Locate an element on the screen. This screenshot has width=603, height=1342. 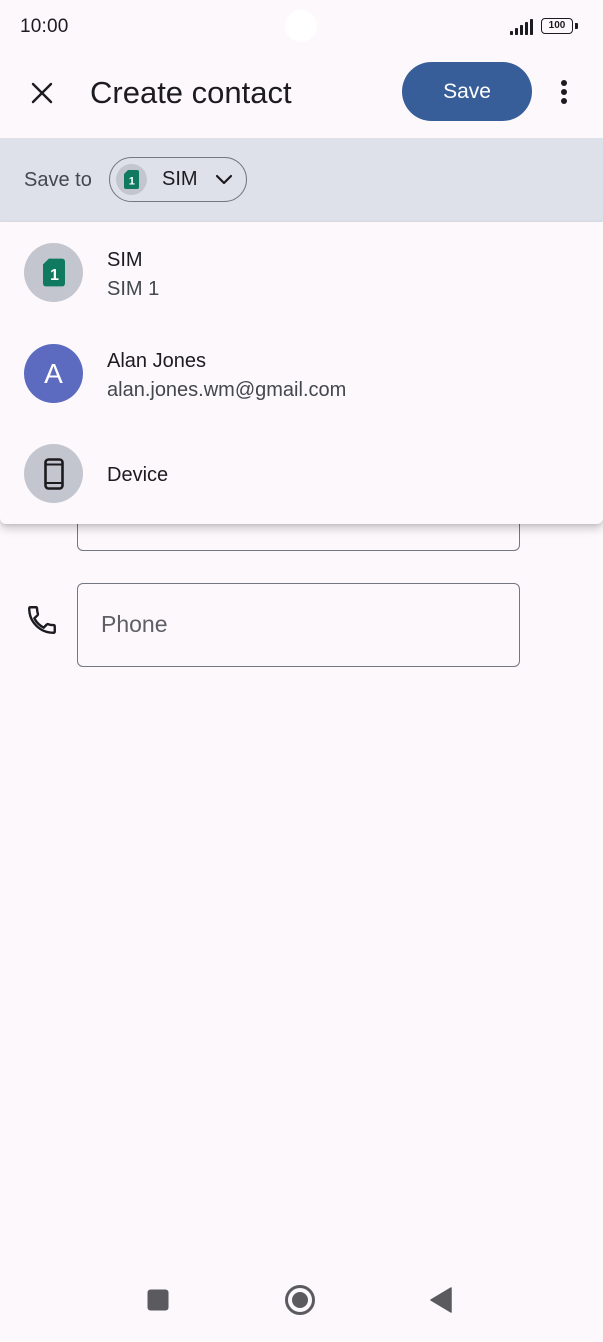
chip-label: SIM is located at coordinates (180, 179).